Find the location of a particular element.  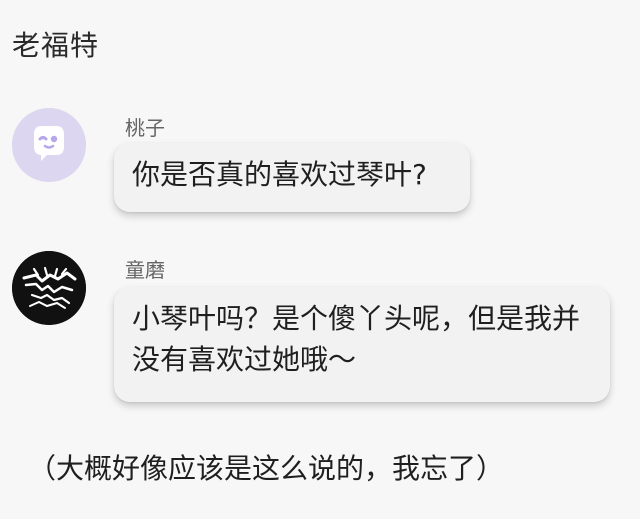

avatar-taozi is located at coordinates (49, 145).